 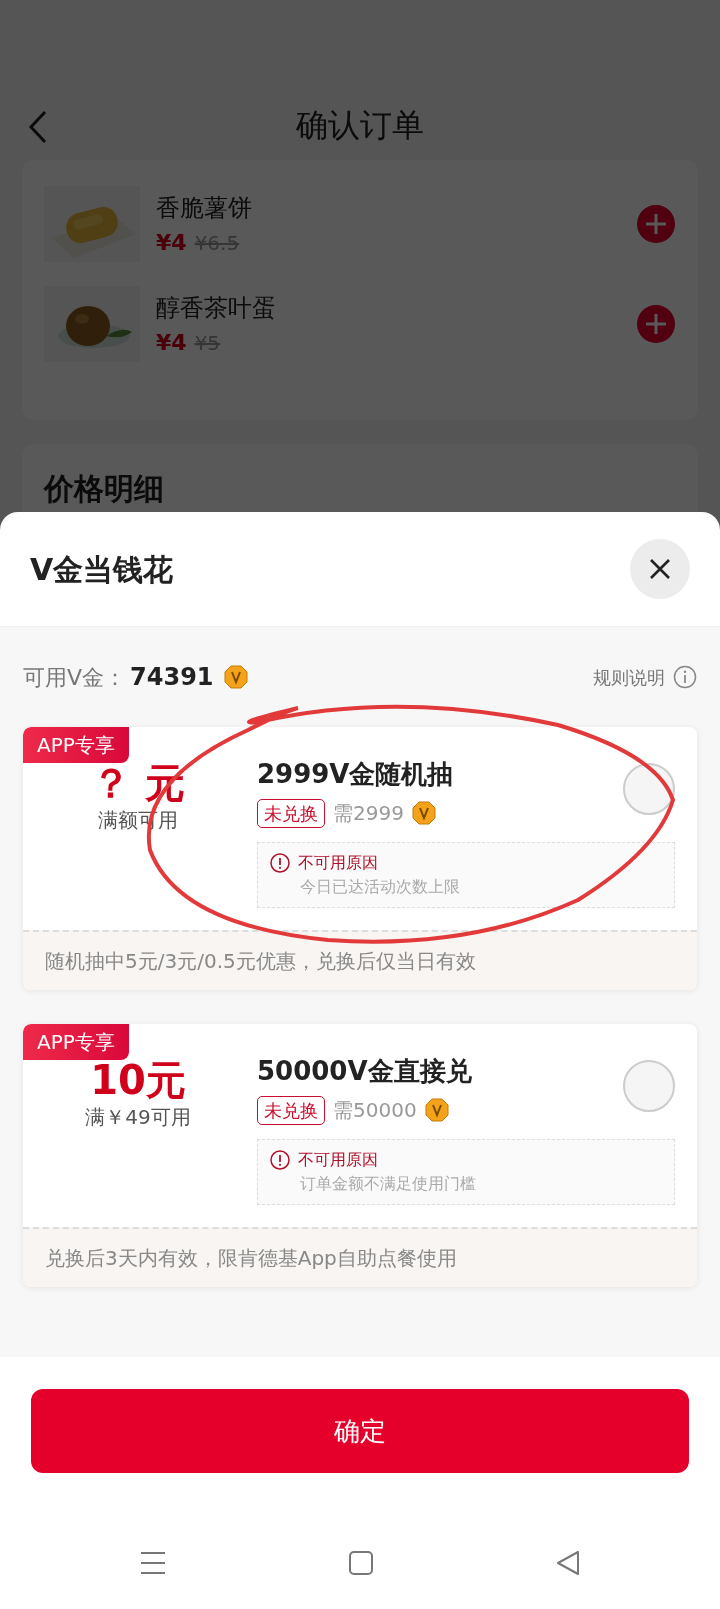 I want to click on page-title: 确认订单, so click(x=360, y=125).